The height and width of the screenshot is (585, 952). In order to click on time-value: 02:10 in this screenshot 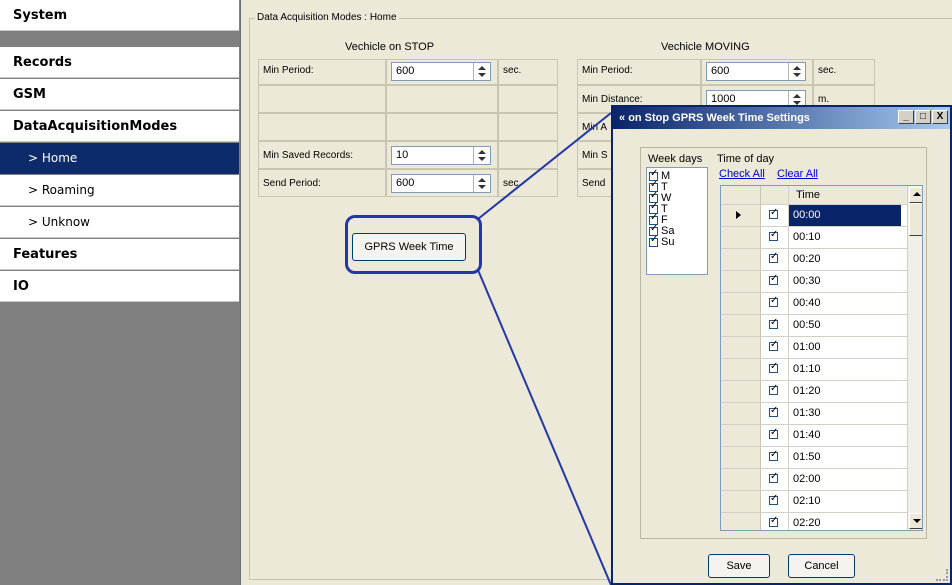, I will do `click(807, 501)`.